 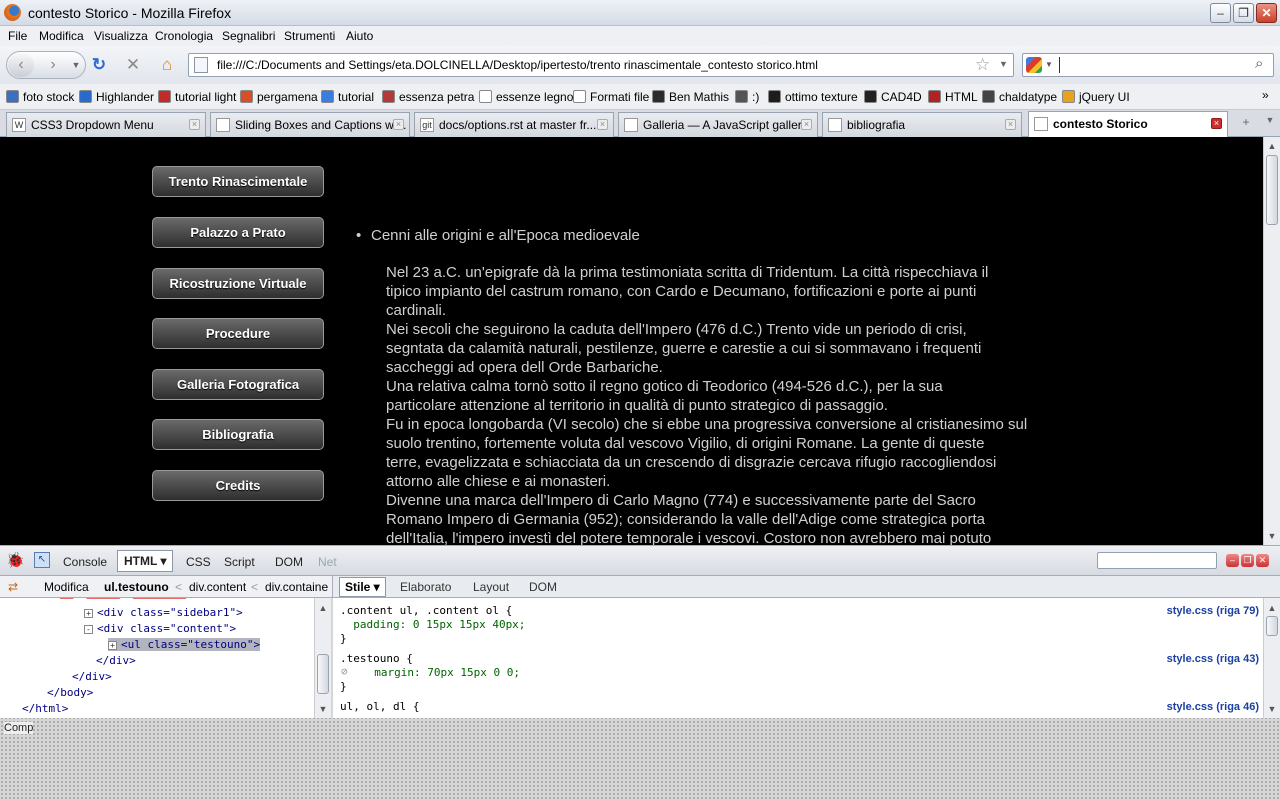 I want to click on bookmark-item: jQuery UI, so click(x=1096, y=97).